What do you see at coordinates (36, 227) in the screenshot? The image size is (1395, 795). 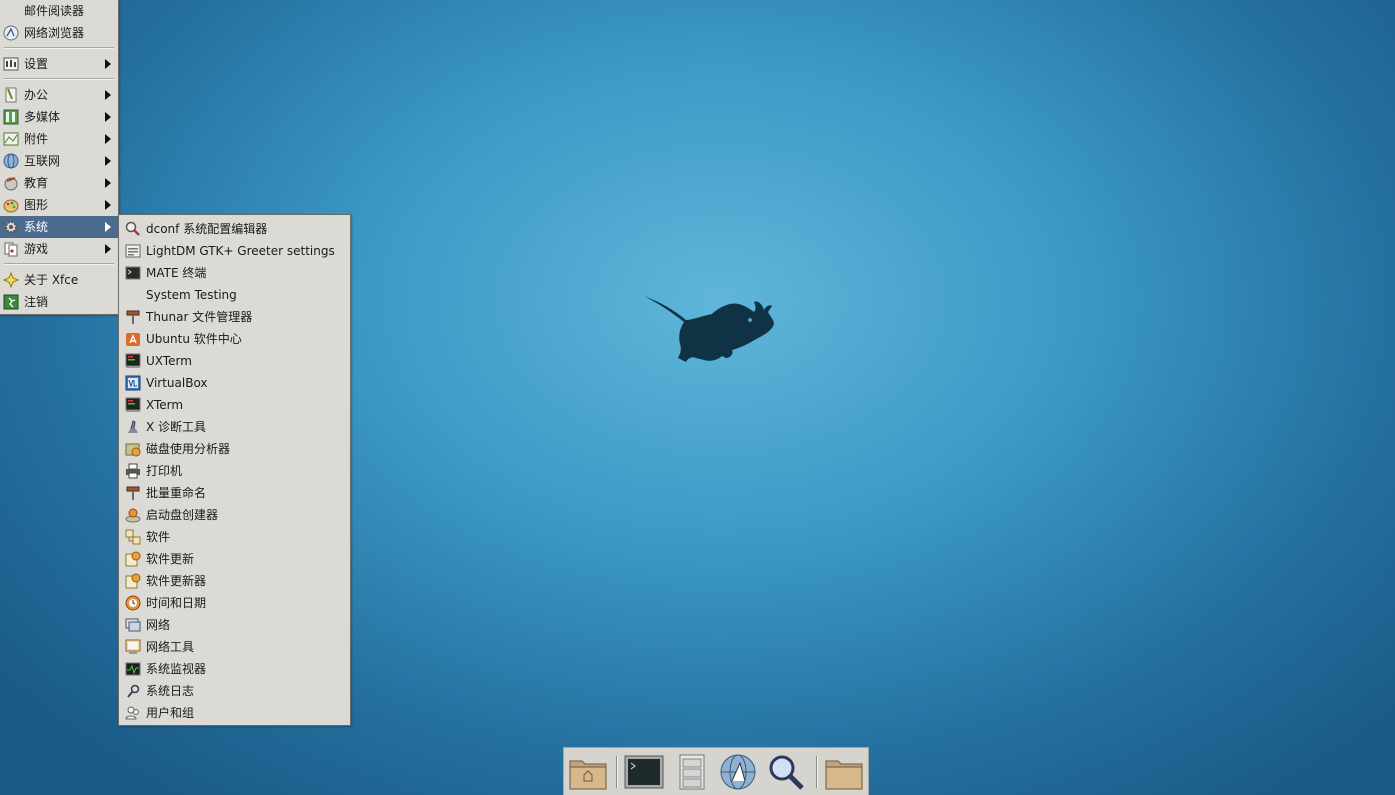 I see `menu-item-label: 系统` at bounding box center [36, 227].